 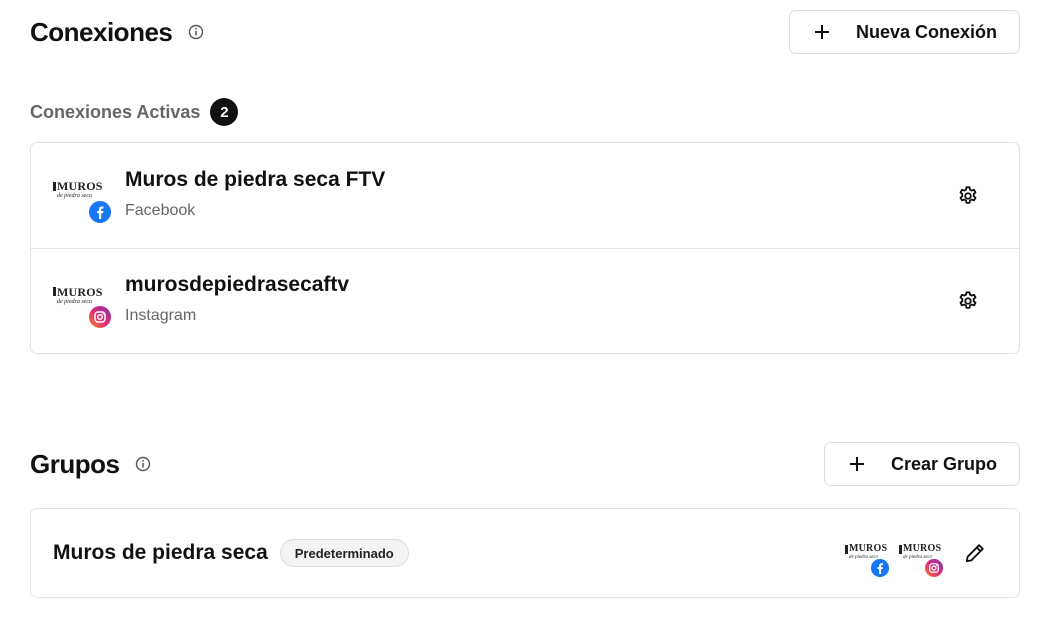 I want to click on group-avatar-instagram: MUROS de piedra seca, so click(x=922, y=559).